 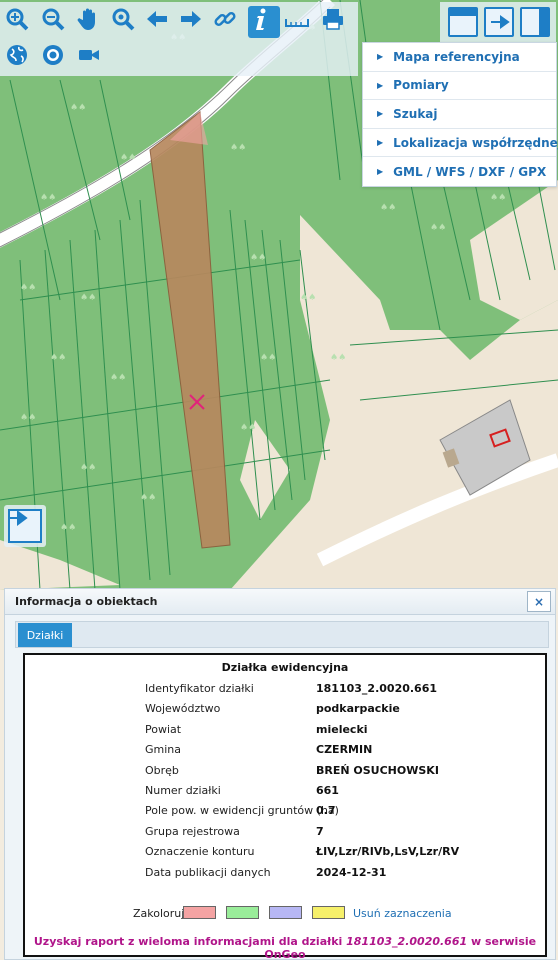 I want to click on tab-bar: Działki, so click(x=282, y=634).